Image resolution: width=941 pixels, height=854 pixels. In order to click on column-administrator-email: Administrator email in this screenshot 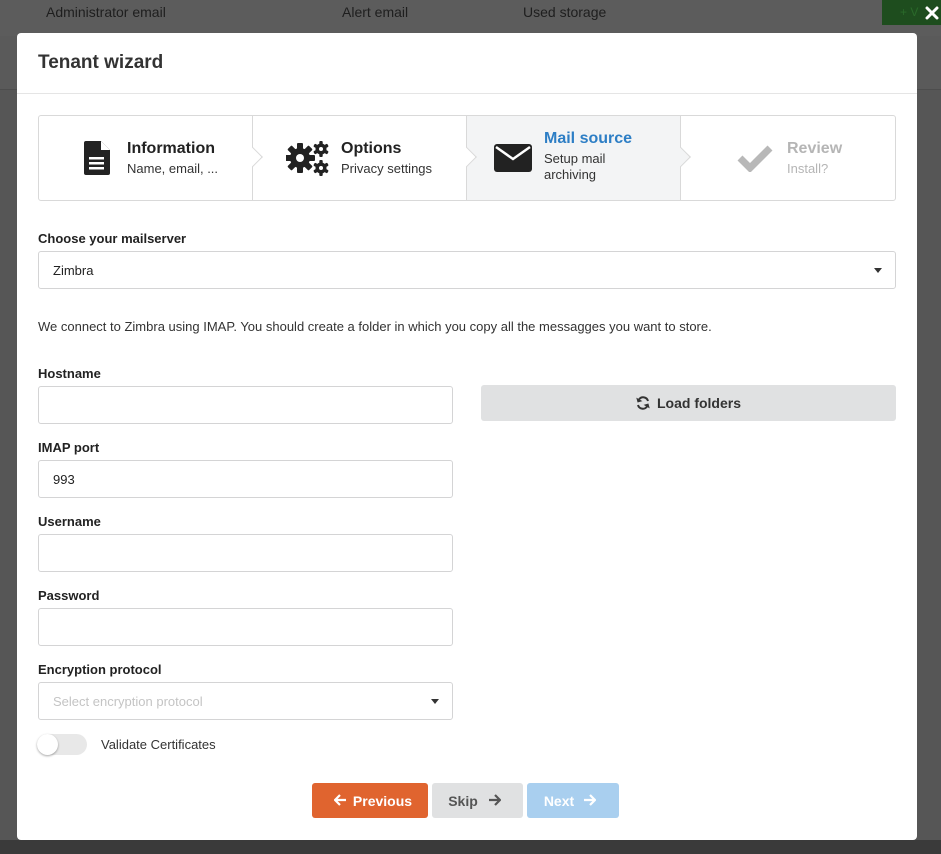, I will do `click(106, 12)`.